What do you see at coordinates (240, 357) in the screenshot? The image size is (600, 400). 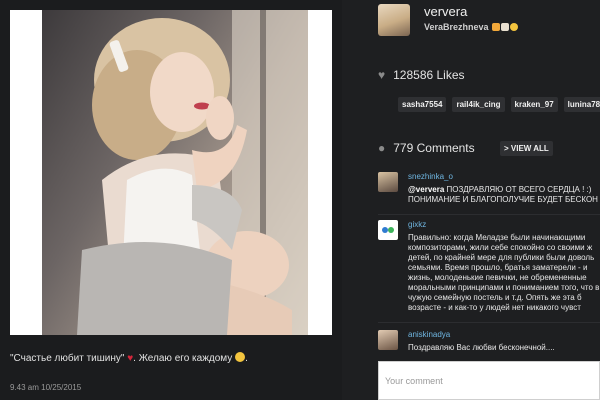 I see `smile-emoji-icon` at bounding box center [240, 357].